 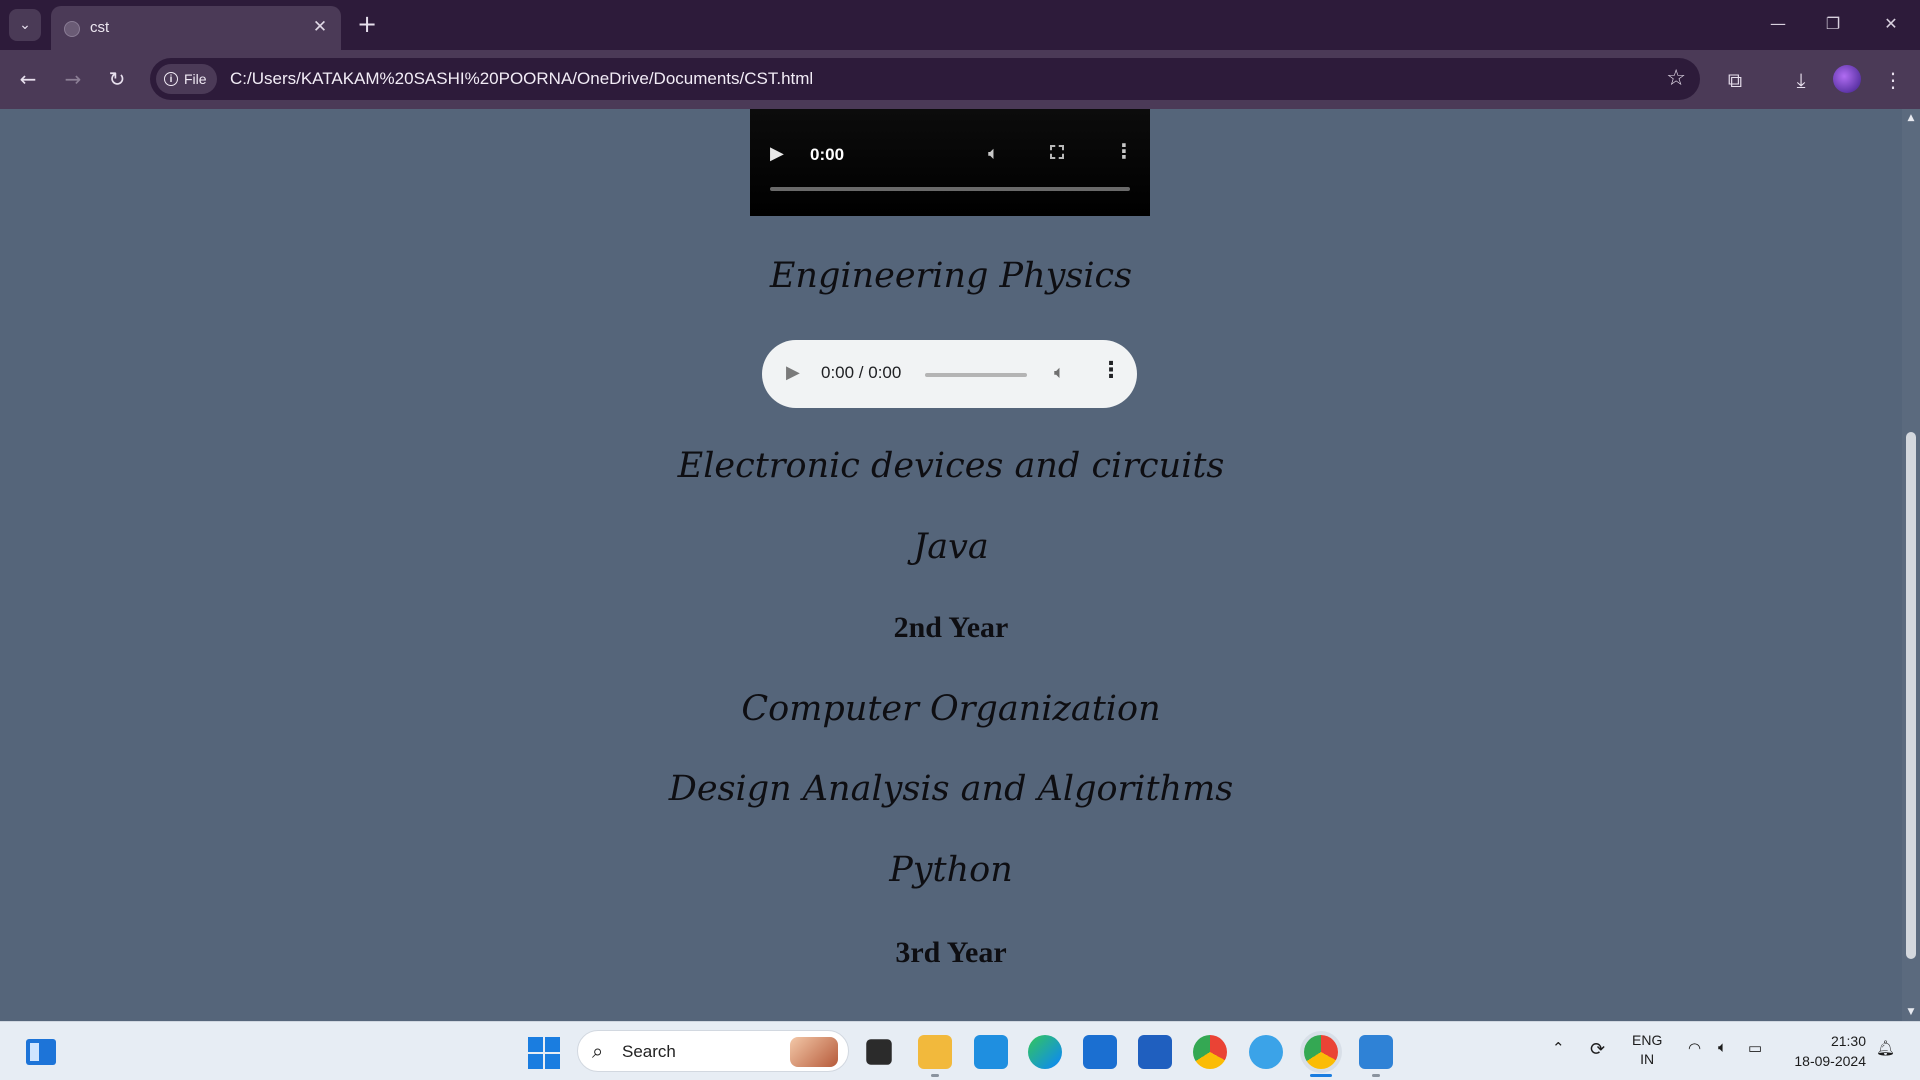 What do you see at coordinates (950, 189) in the screenshot?
I see `video-progress-bar` at bounding box center [950, 189].